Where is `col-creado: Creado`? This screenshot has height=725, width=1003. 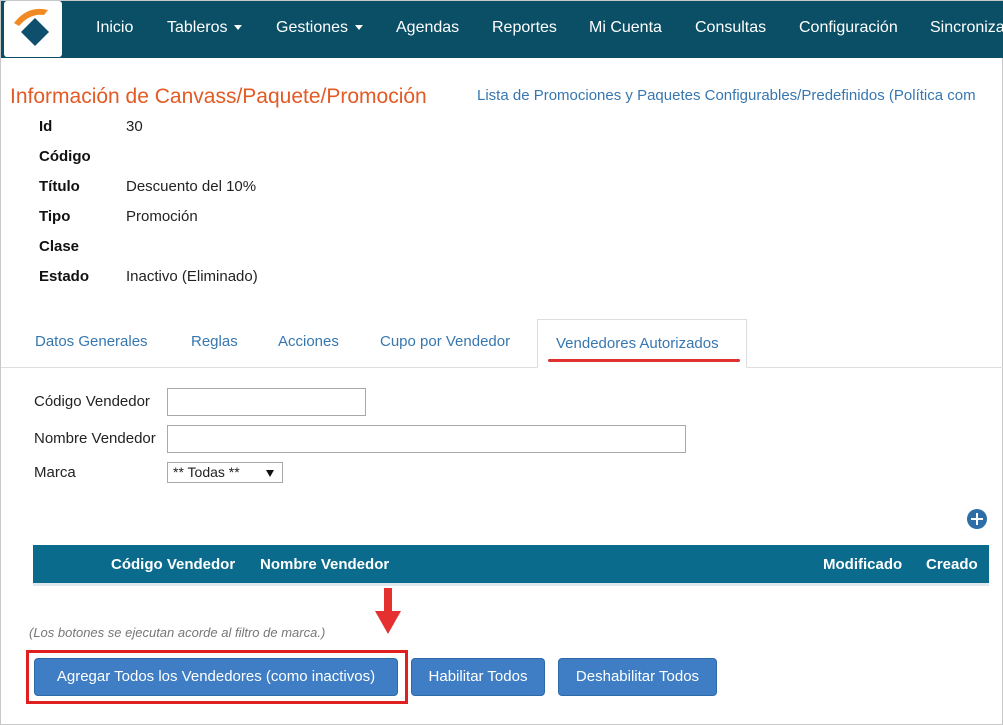 col-creado: Creado is located at coordinates (952, 564).